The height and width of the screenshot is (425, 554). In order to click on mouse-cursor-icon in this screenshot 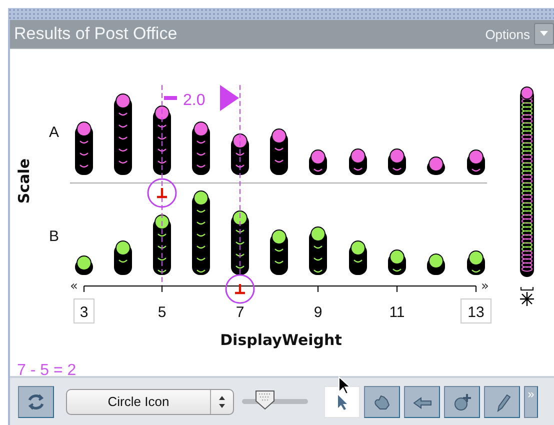, I will do `click(344, 385)`.